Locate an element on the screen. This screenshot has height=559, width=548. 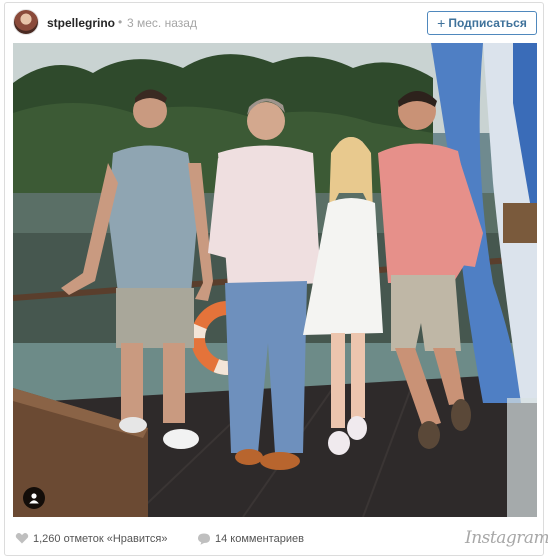
user-avatar is located at coordinates (26, 22).